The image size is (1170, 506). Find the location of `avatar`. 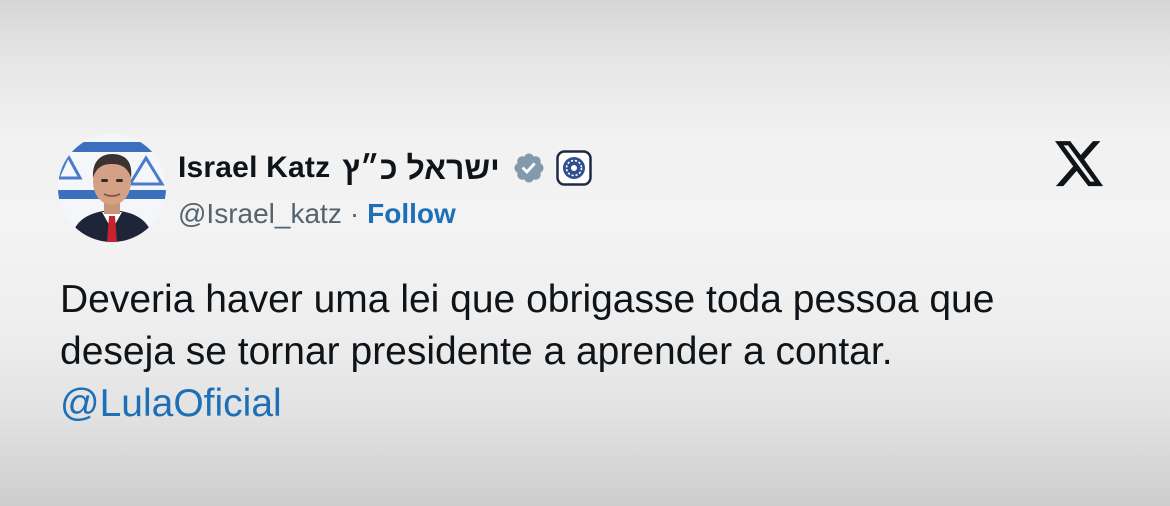

avatar is located at coordinates (112, 188).